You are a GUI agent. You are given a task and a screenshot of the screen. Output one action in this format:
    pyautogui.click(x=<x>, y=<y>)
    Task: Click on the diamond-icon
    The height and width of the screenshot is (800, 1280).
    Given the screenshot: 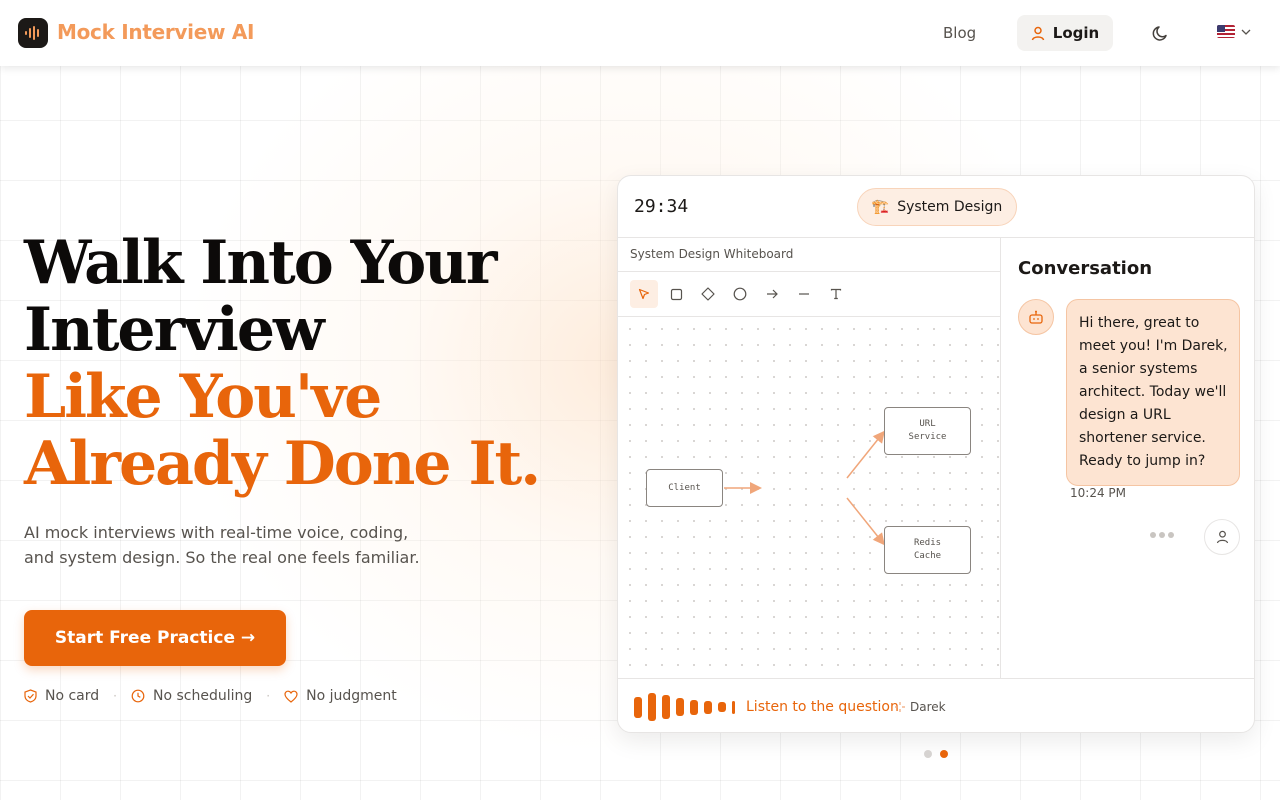 What is the action you would take?
    pyautogui.click(x=708, y=294)
    